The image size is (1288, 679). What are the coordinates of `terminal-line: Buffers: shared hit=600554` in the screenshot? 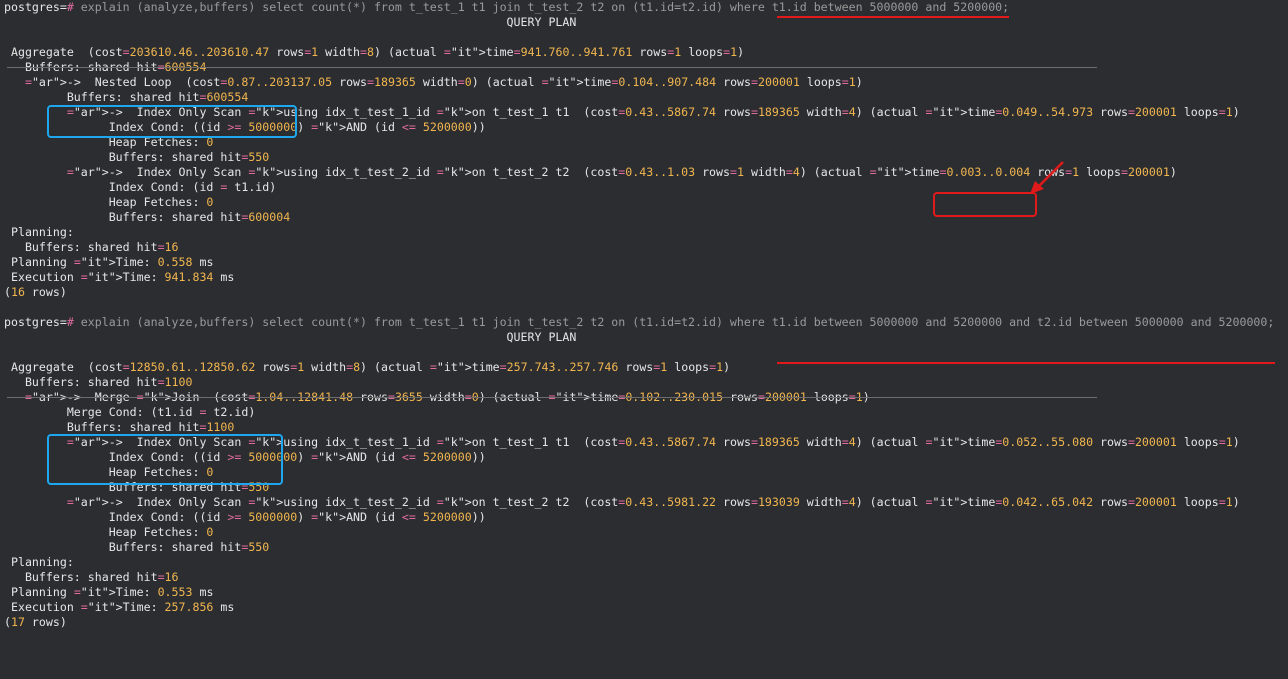 It's located at (126, 97).